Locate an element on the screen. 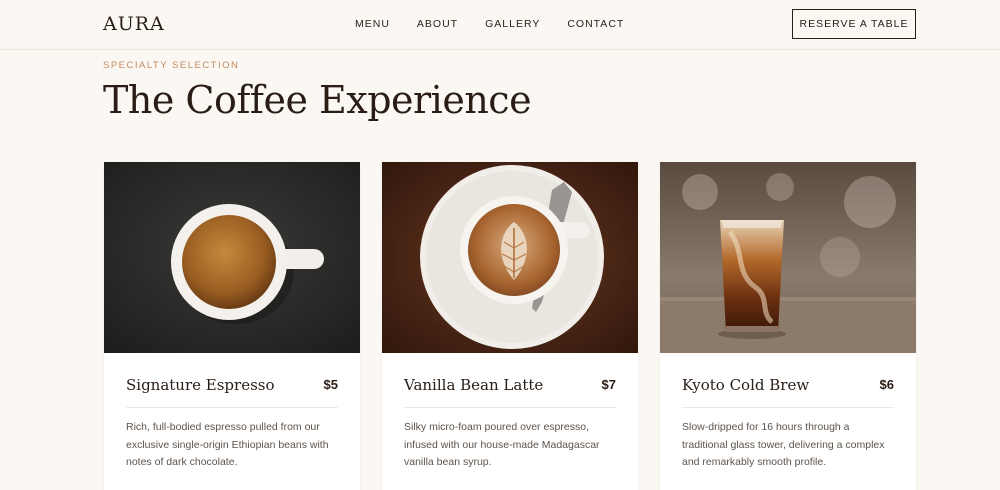  main-nav: MENU ABOUT GALLERY CONTACT is located at coordinates (503, 24).